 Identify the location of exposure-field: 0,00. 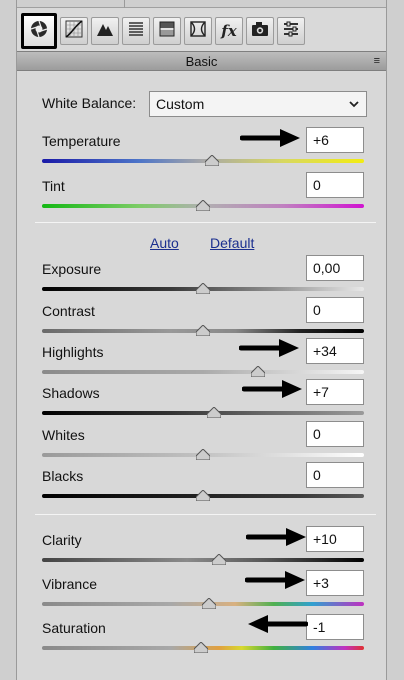
(335, 268).